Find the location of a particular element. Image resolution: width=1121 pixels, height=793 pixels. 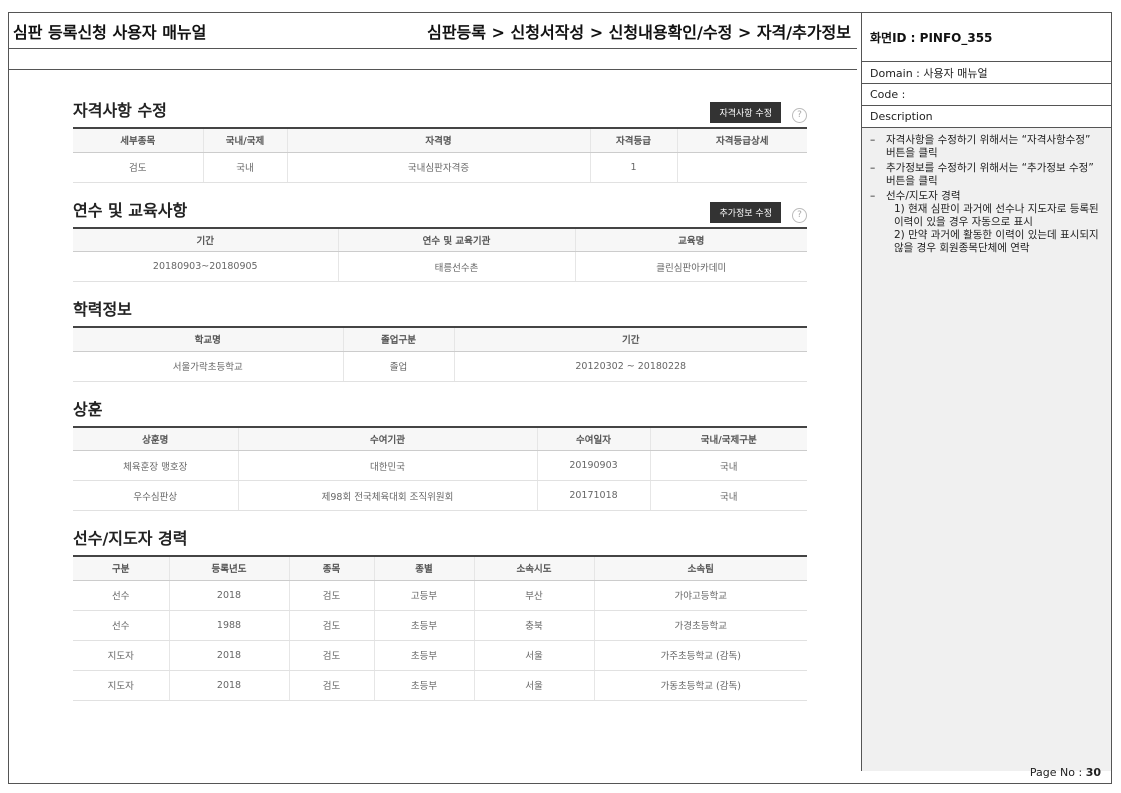

column-header: 구분 is located at coordinates (121, 568).